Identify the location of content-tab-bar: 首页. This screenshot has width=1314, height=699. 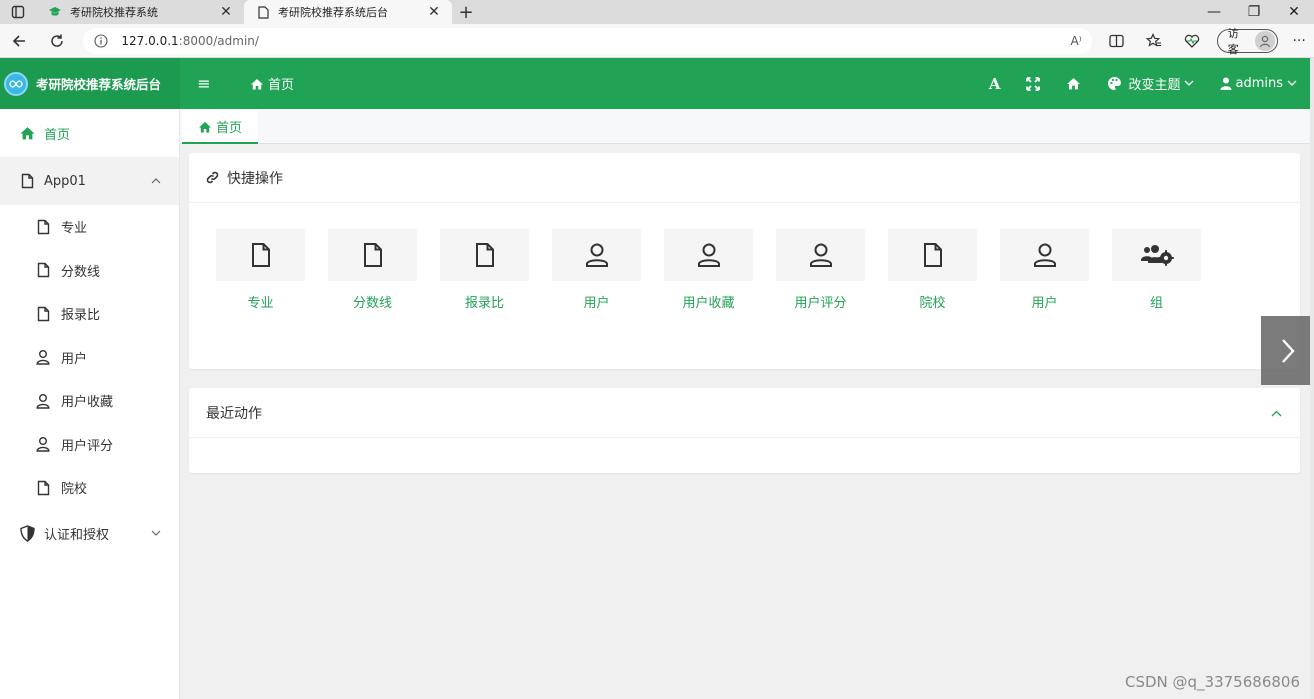
(745, 126).